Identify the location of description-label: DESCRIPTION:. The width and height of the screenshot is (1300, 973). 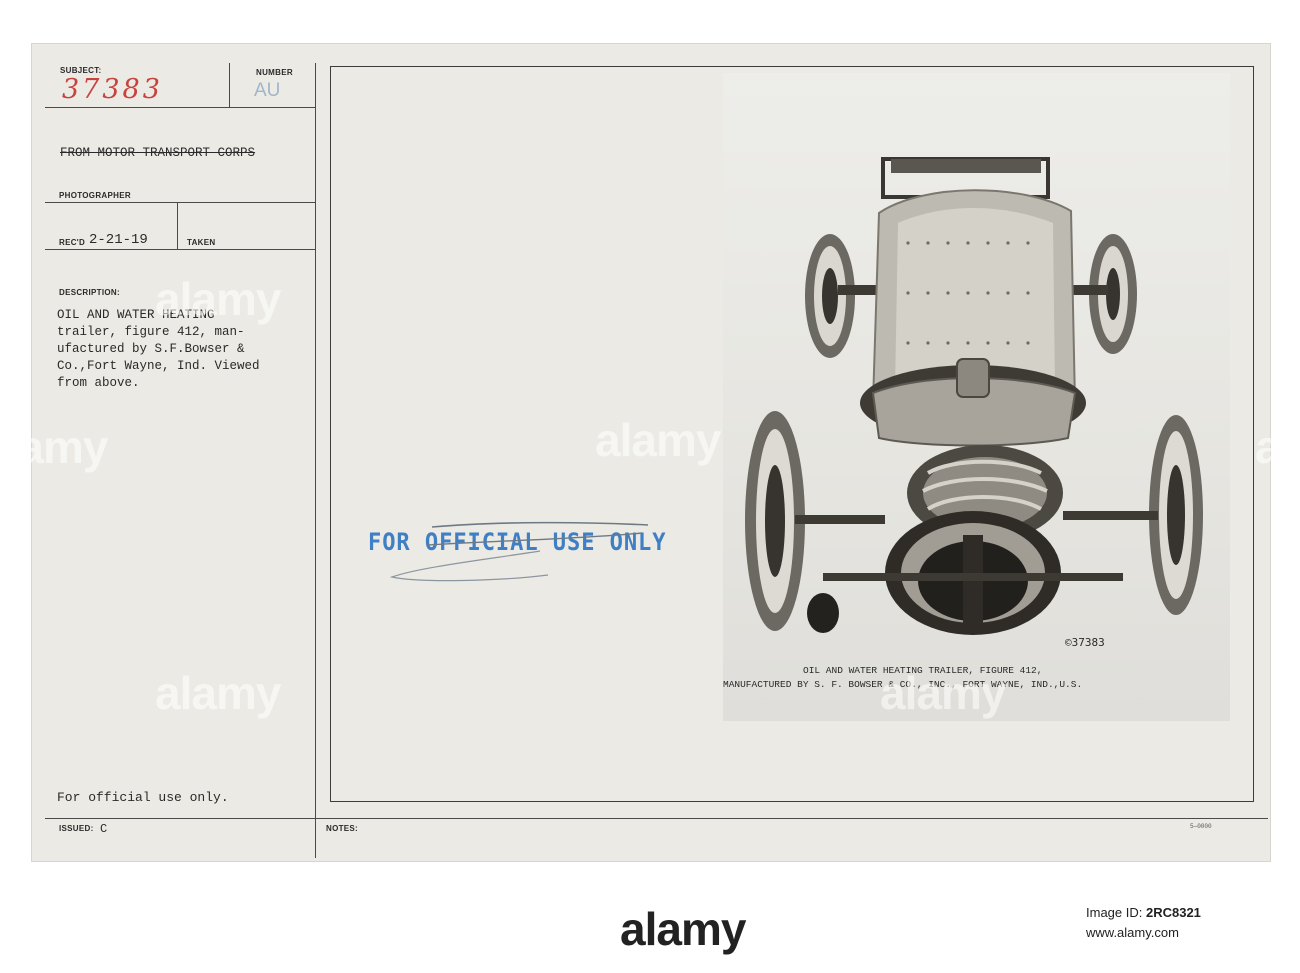
(89, 292).